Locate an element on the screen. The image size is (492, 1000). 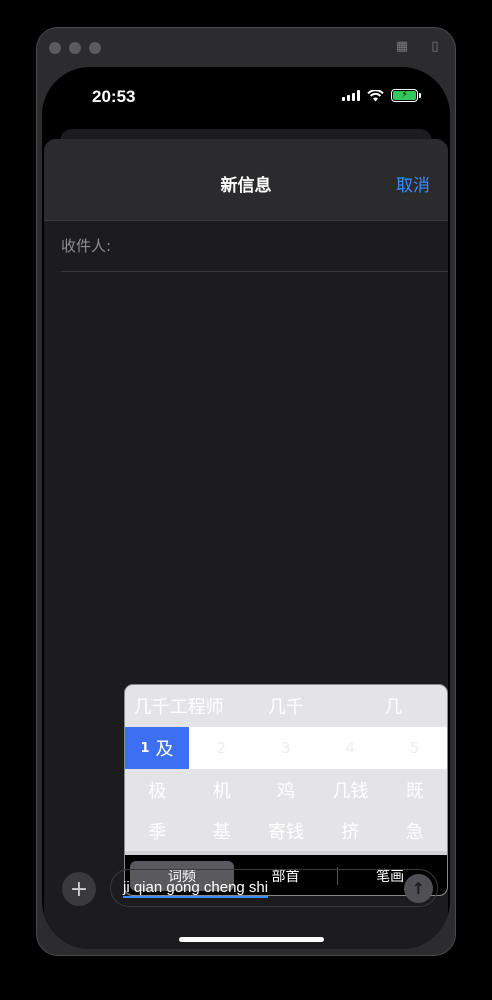
ime-candidate: 季 is located at coordinates (157, 831).